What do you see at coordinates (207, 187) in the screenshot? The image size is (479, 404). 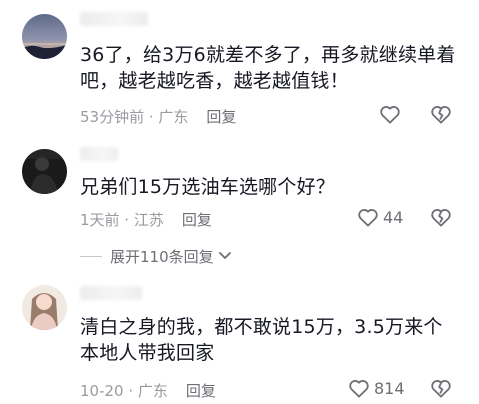 I see `comment-text: 兄弟们15万选油车选哪个好？` at bounding box center [207, 187].